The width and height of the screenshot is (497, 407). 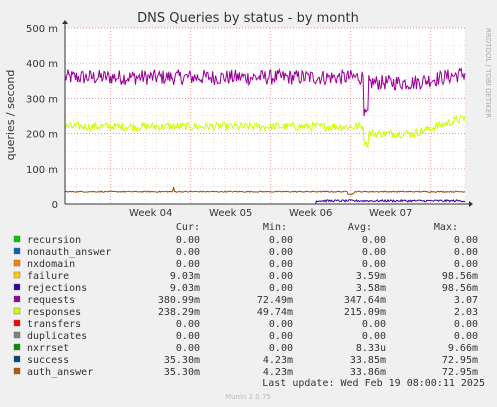 What do you see at coordinates (390, 213) in the screenshot?
I see `x-tick-label: Week 07` at bounding box center [390, 213].